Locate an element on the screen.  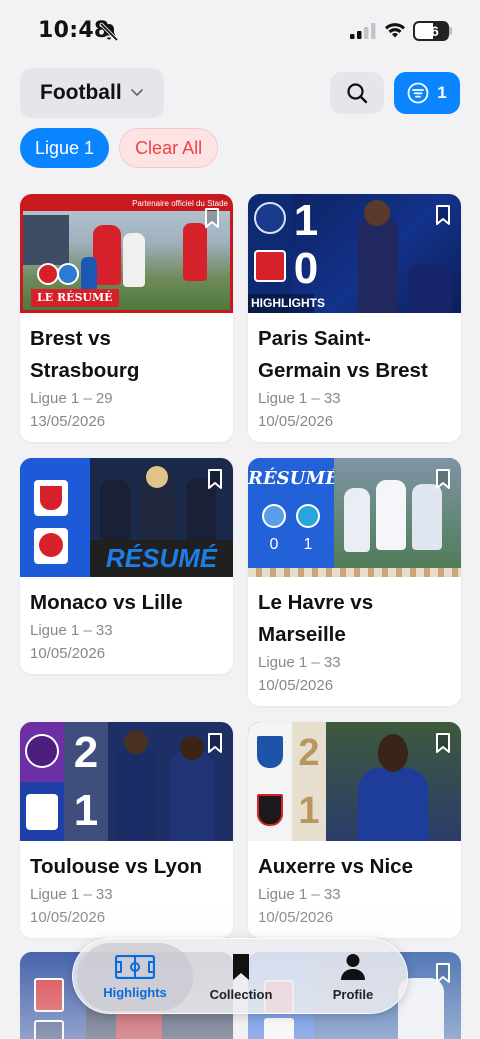
match-thumbnail: 1 0 HIGHLIGHTS is located at coordinates (354, 253).